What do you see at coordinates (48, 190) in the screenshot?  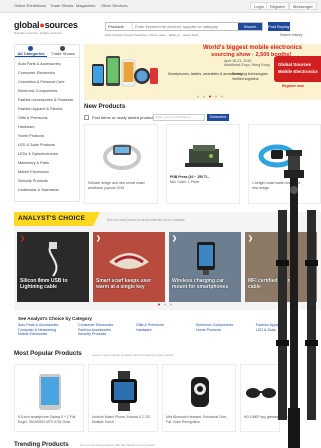 I see `sidebar-item-underwear: Underwear & Swimwear` at bounding box center [48, 190].